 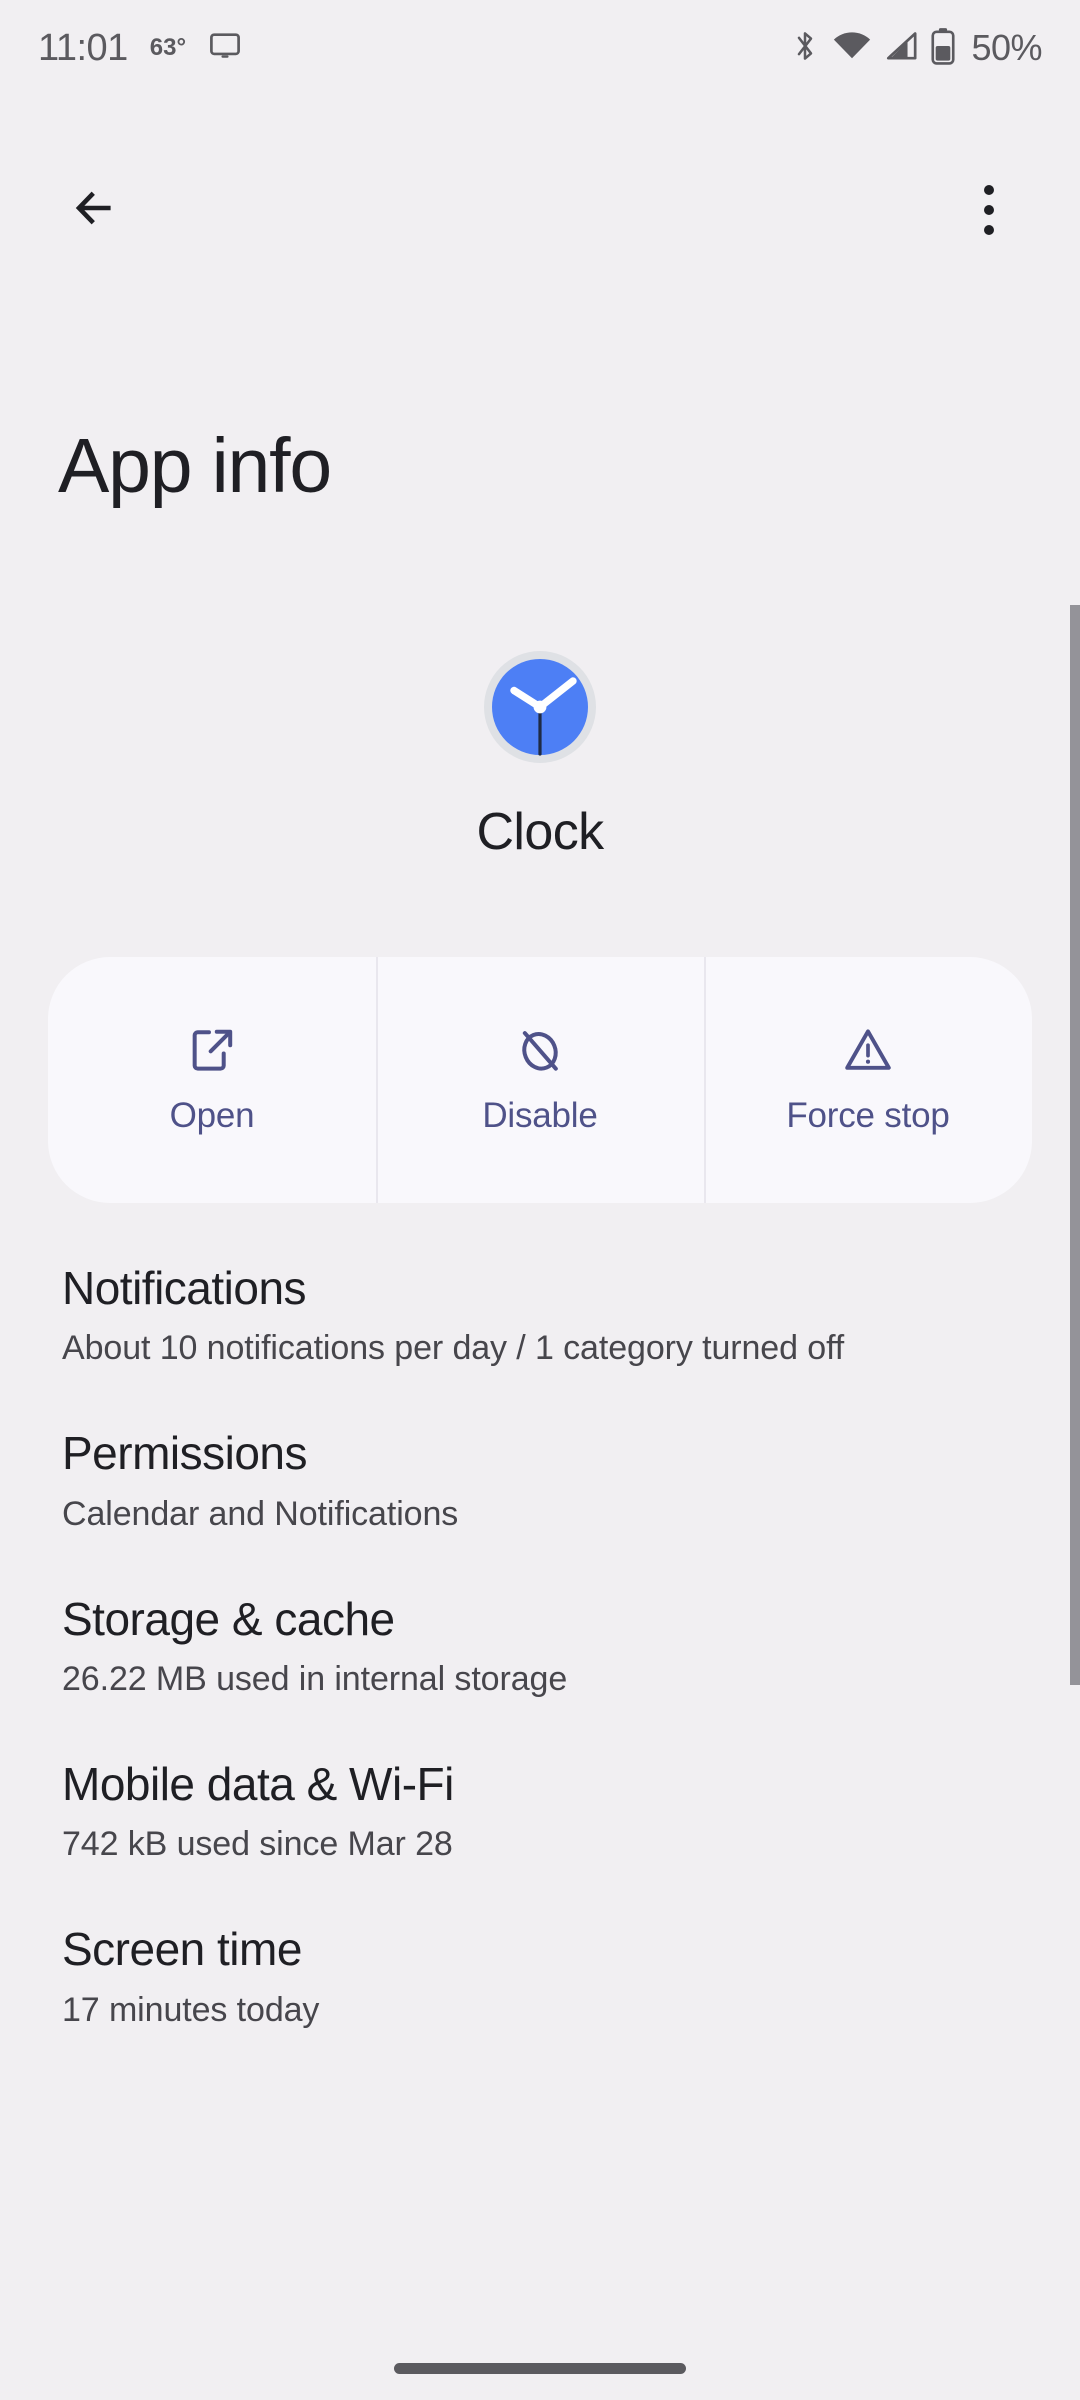 What do you see at coordinates (185, 1453) in the screenshot?
I see `list-item-title: Permissions` at bounding box center [185, 1453].